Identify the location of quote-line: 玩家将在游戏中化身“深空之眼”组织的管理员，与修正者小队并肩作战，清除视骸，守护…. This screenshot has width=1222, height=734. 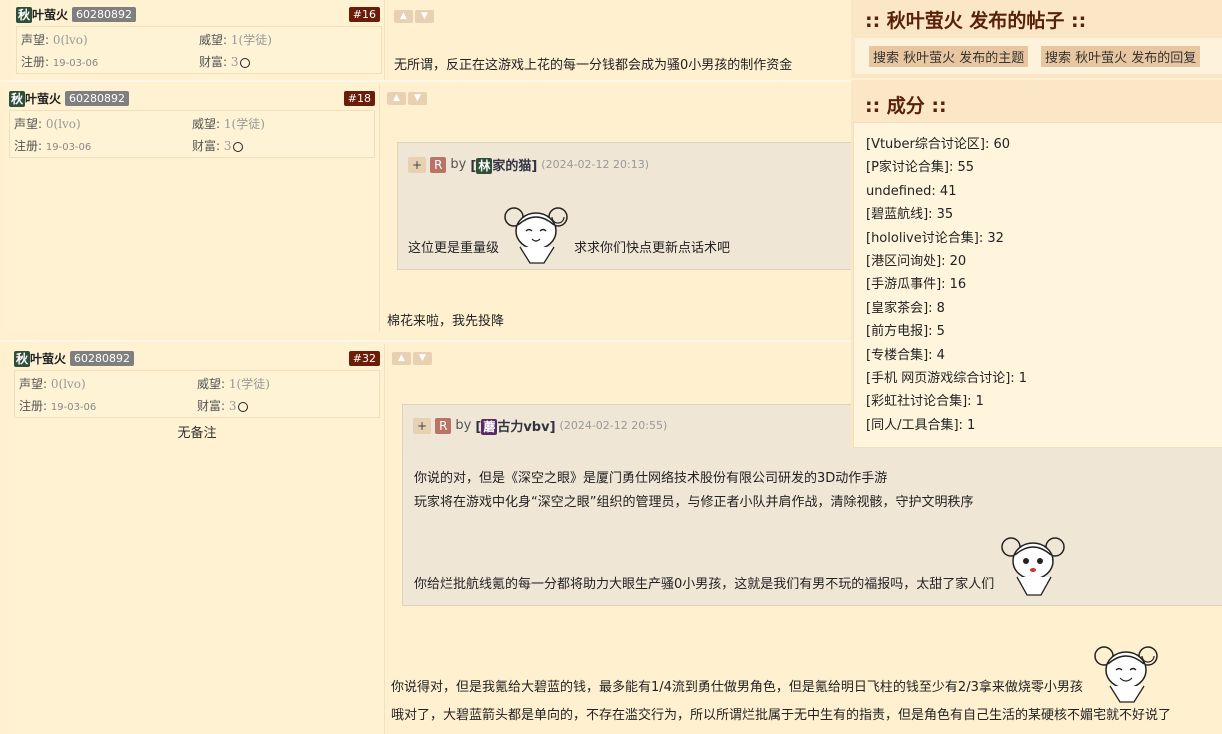
(694, 502).